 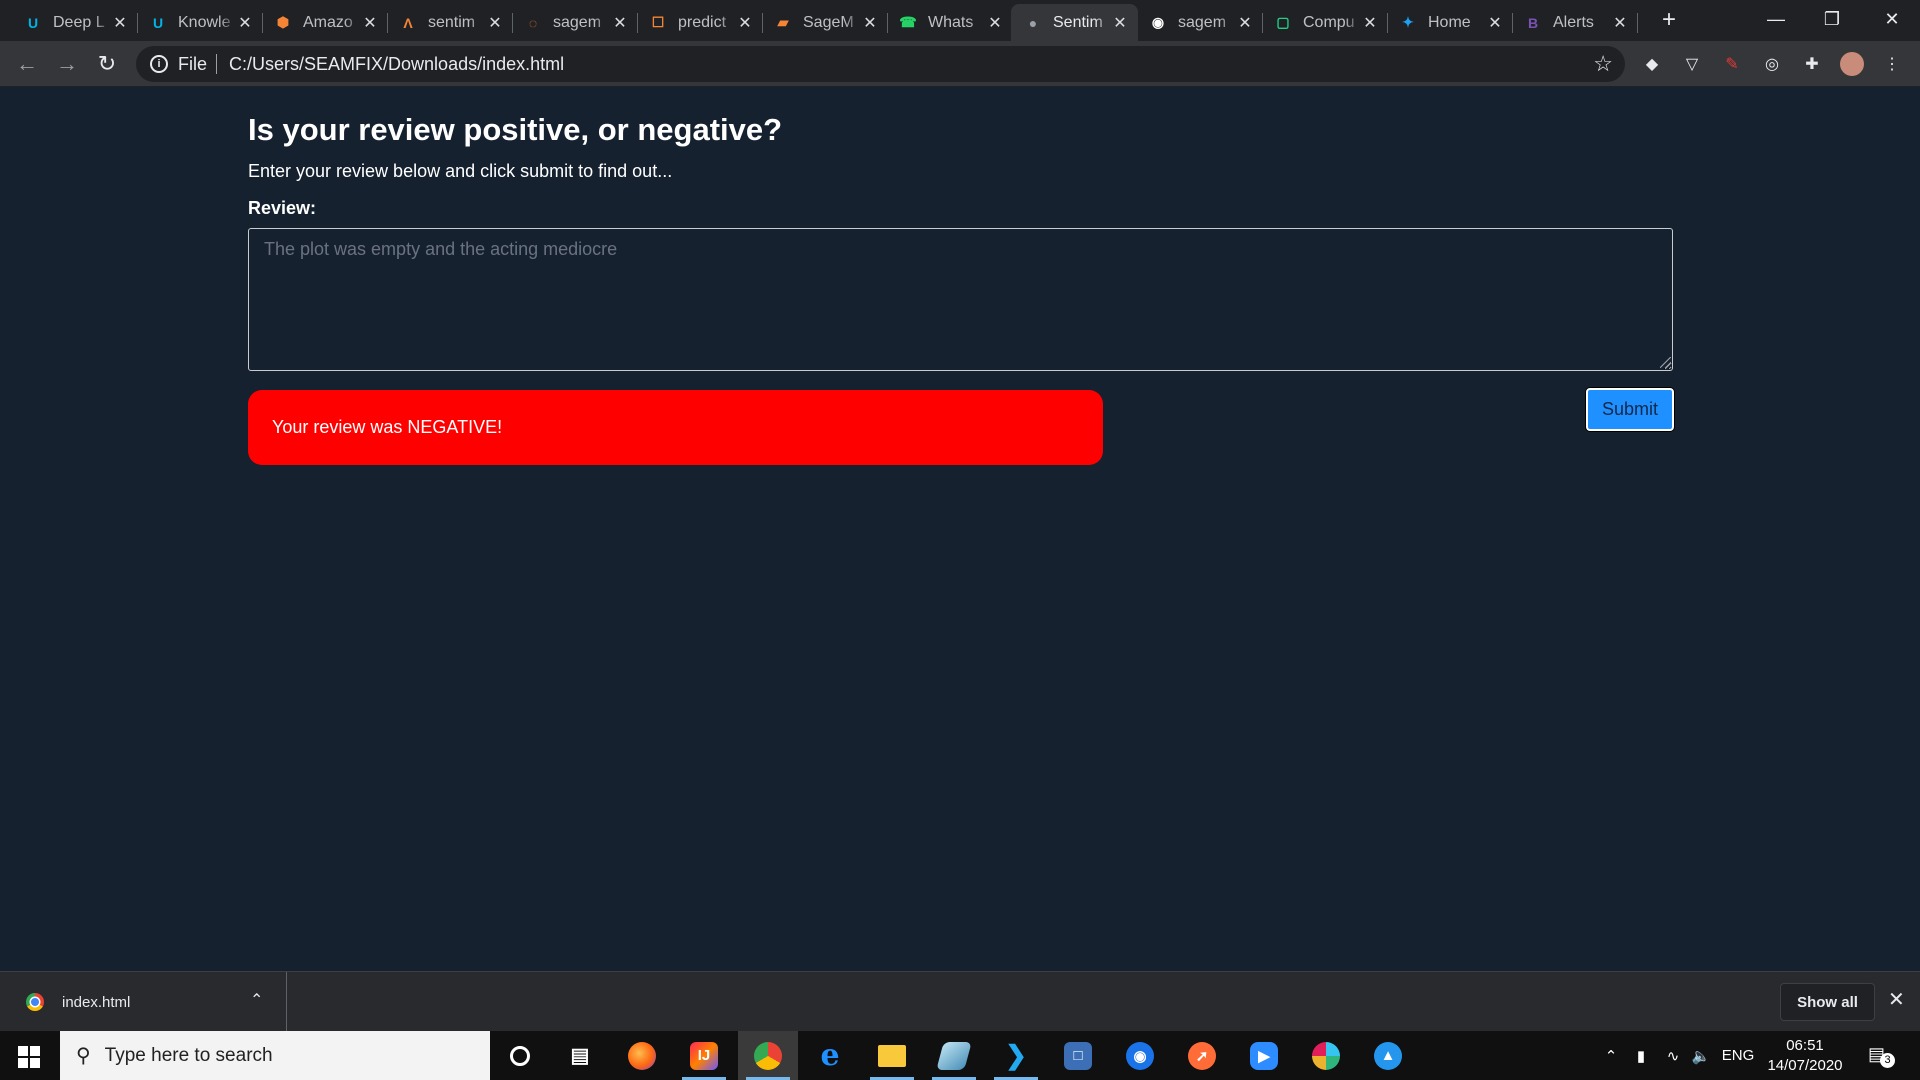 I want to click on show-hidden-icons-chevron-icon: ⌃, so click(x=1611, y=1055).